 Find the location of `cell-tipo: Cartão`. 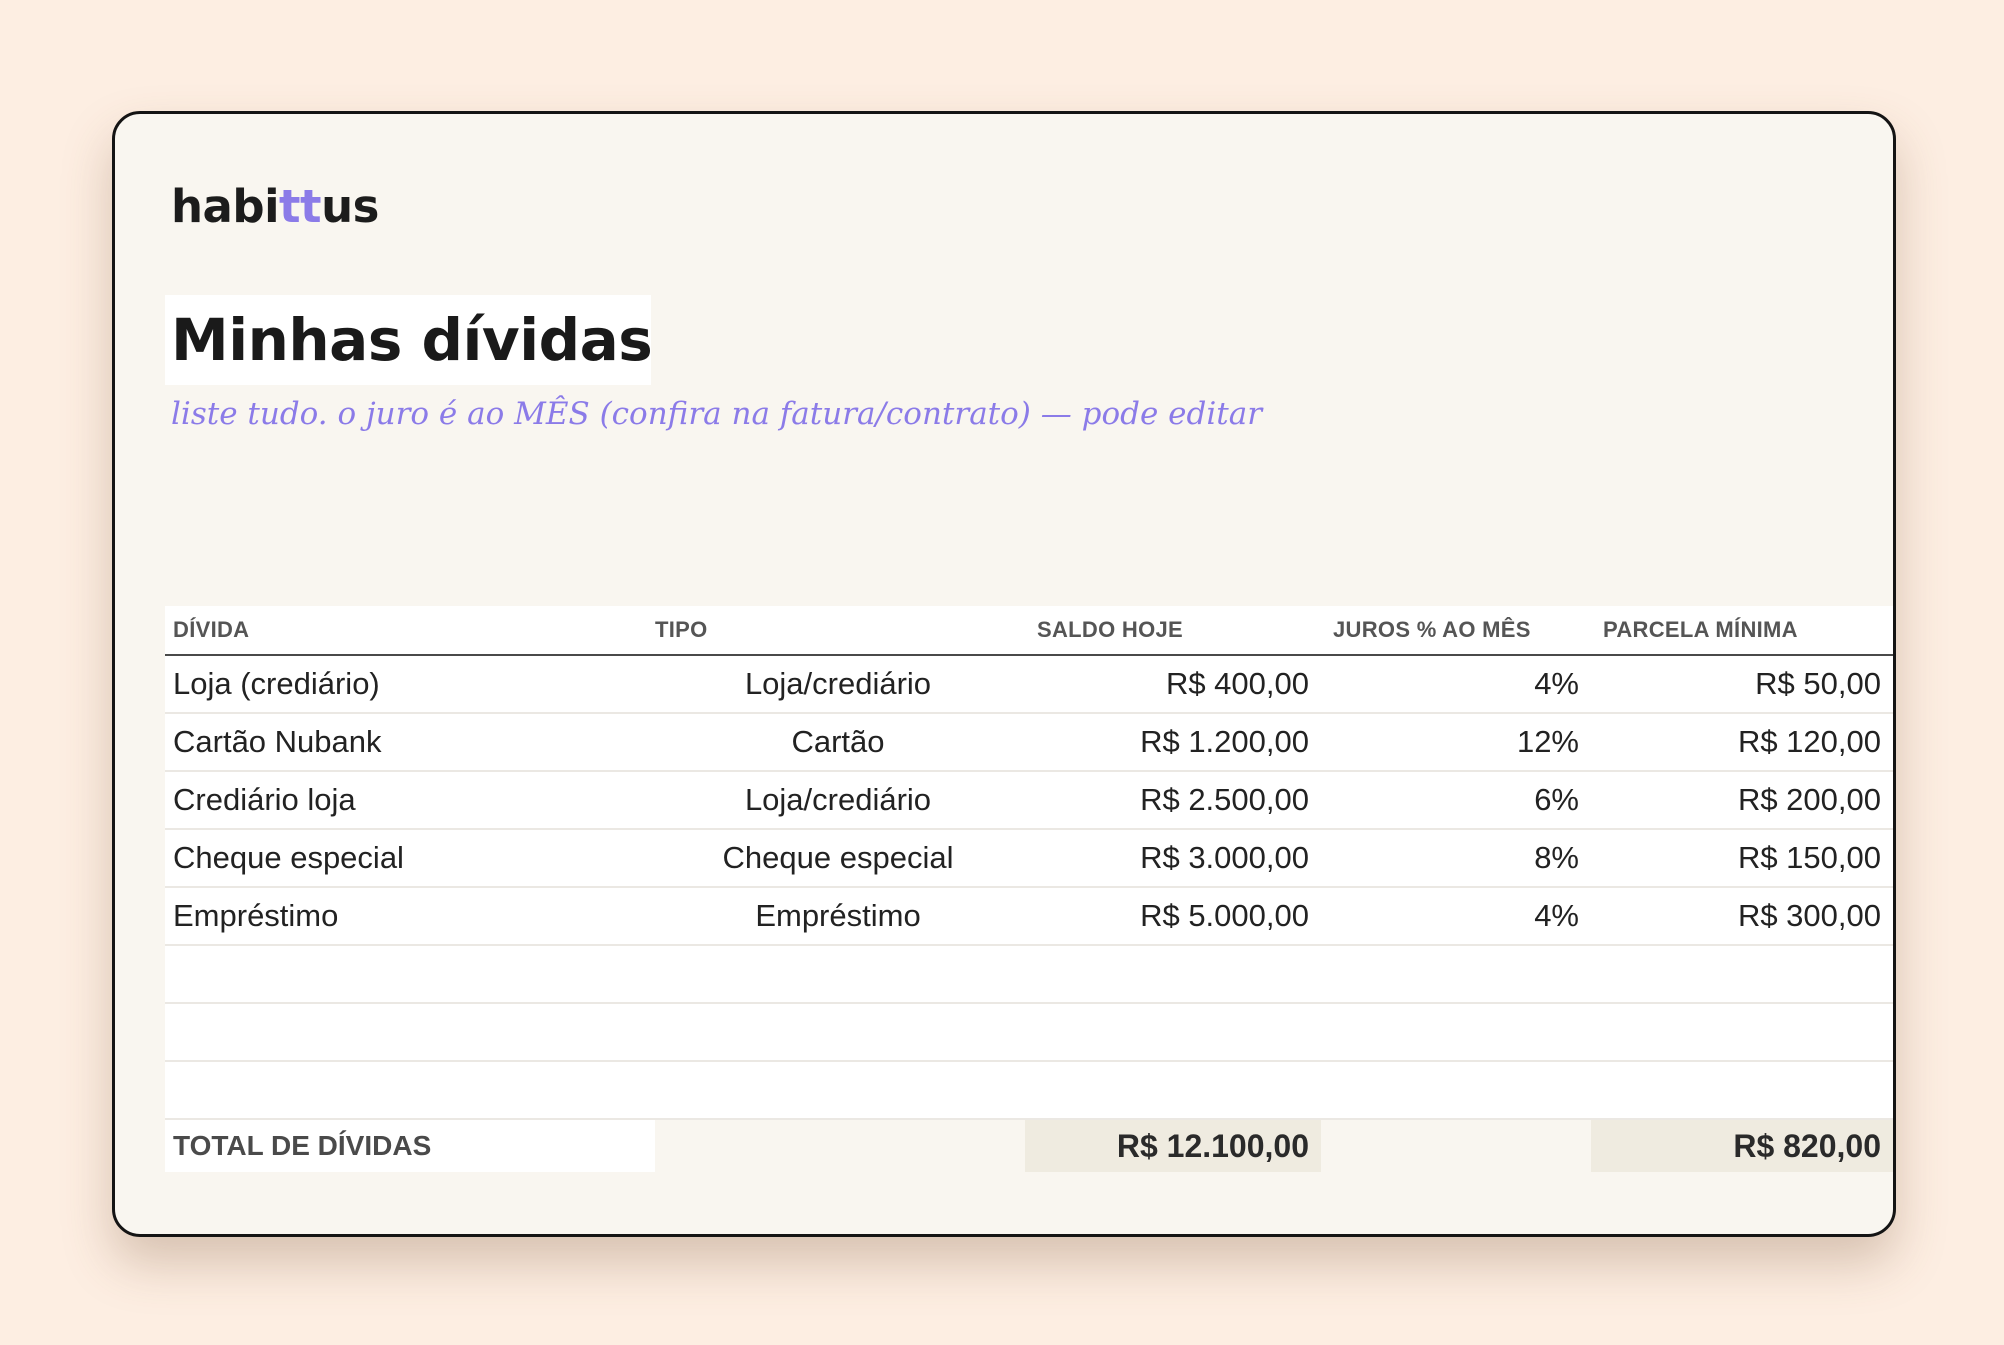

cell-tipo: Cartão is located at coordinates (840, 742).